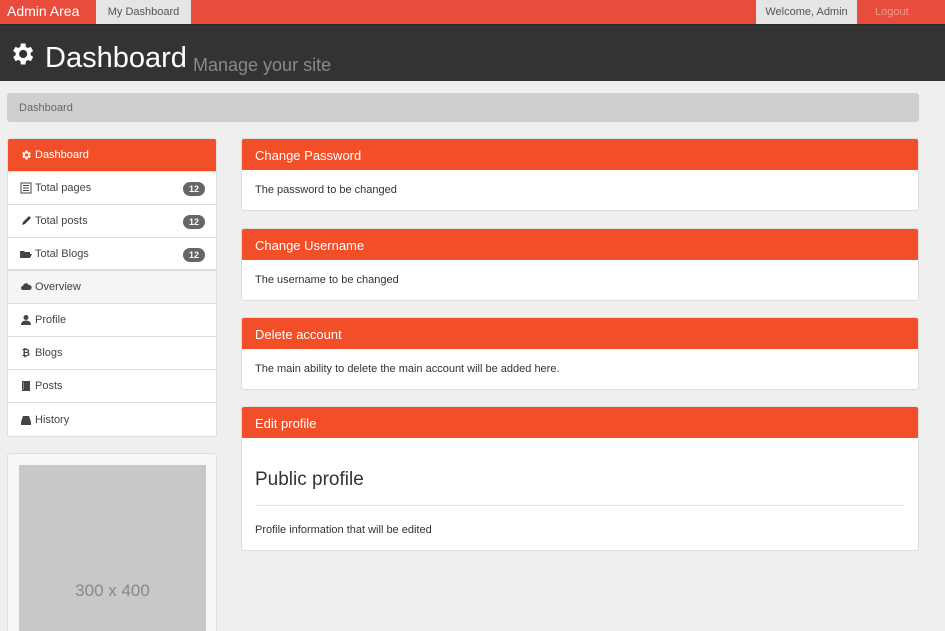 The height and width of the screenshot is (631, 945). What do you see at coordinates (62, 253) in the screenshot?
I see `sidebar-item-label: Total Blogs` at bounding box center [62, 253].